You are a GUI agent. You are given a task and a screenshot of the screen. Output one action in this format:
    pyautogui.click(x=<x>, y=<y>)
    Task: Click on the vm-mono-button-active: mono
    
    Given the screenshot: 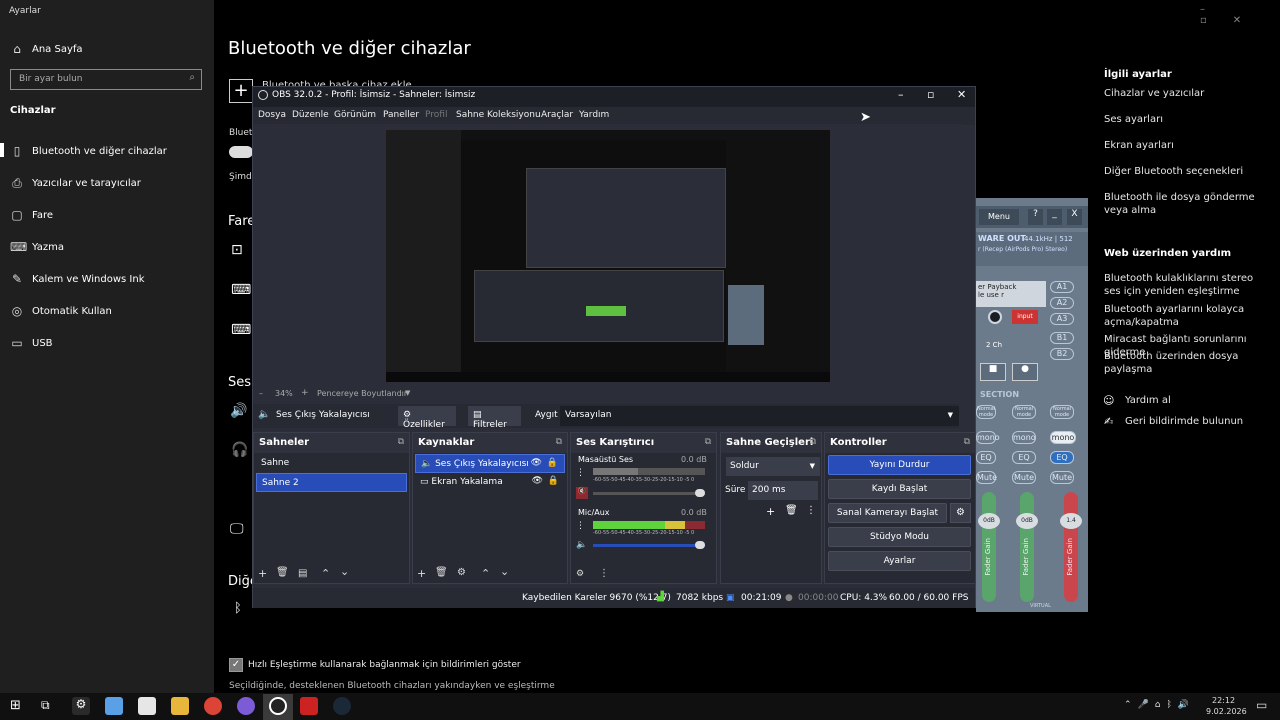 What is the action you would take?
    pyautogui.click(x=1063, y=437)
    